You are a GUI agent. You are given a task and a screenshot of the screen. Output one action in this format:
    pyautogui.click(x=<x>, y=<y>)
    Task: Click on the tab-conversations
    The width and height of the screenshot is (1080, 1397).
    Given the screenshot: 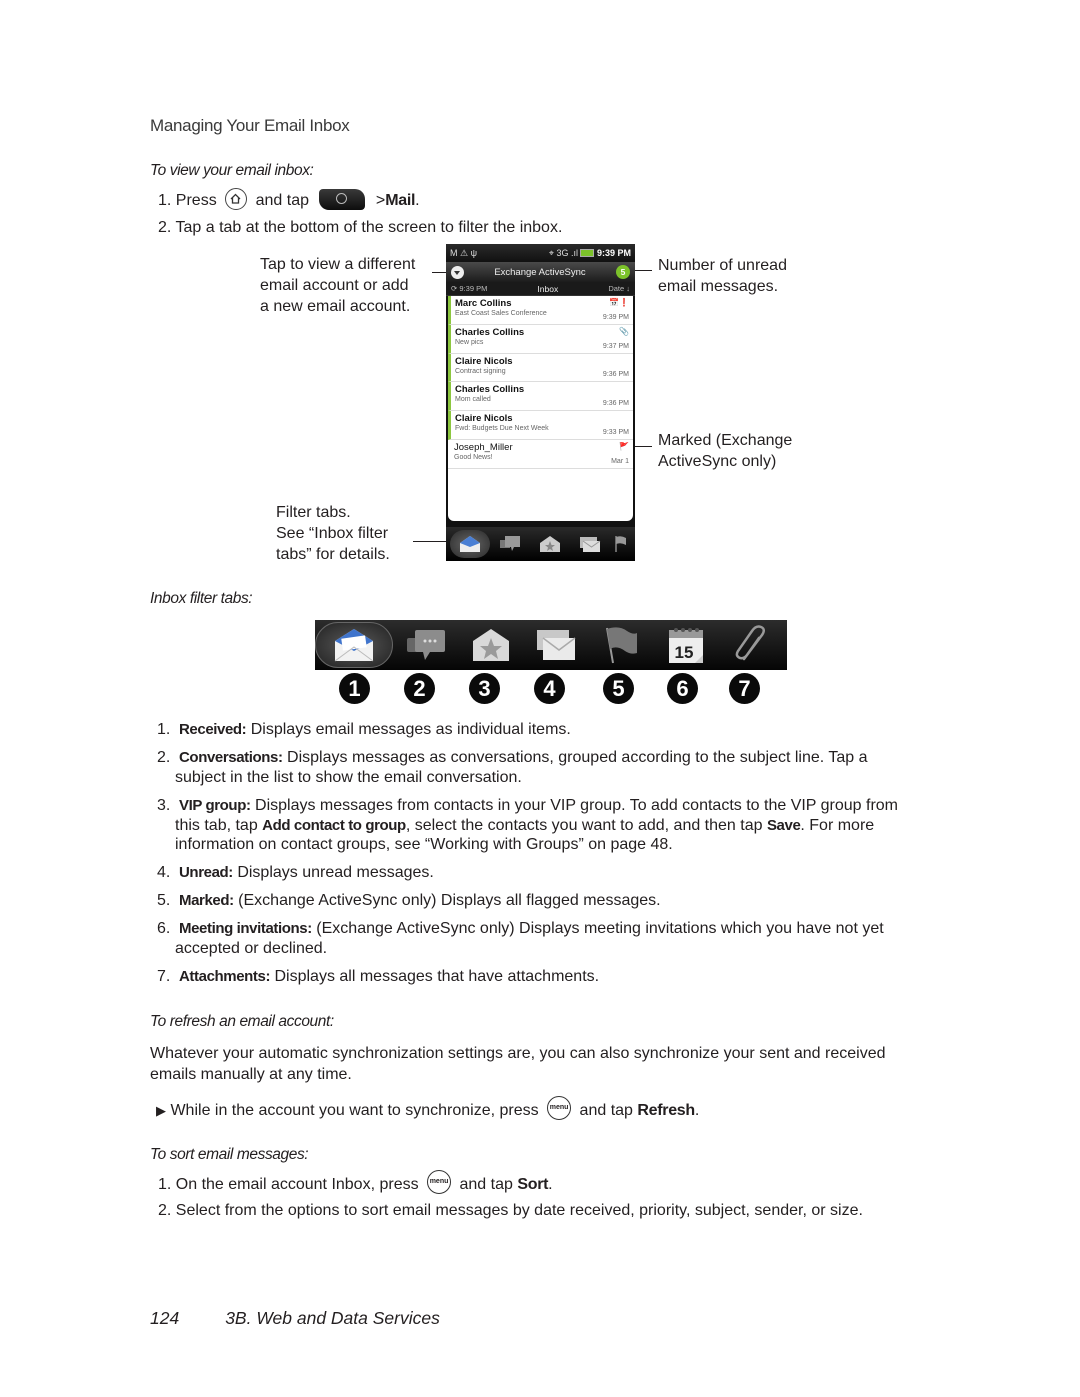 What is the action you would take?
    pyautogui.click(x=426, y=645)
    